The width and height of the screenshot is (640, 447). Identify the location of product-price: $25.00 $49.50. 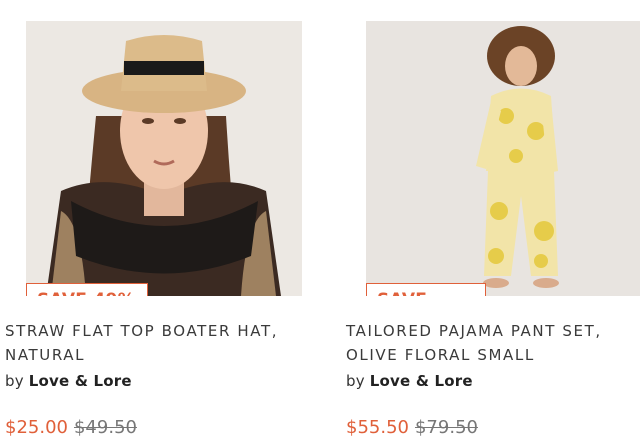
(71, 427).